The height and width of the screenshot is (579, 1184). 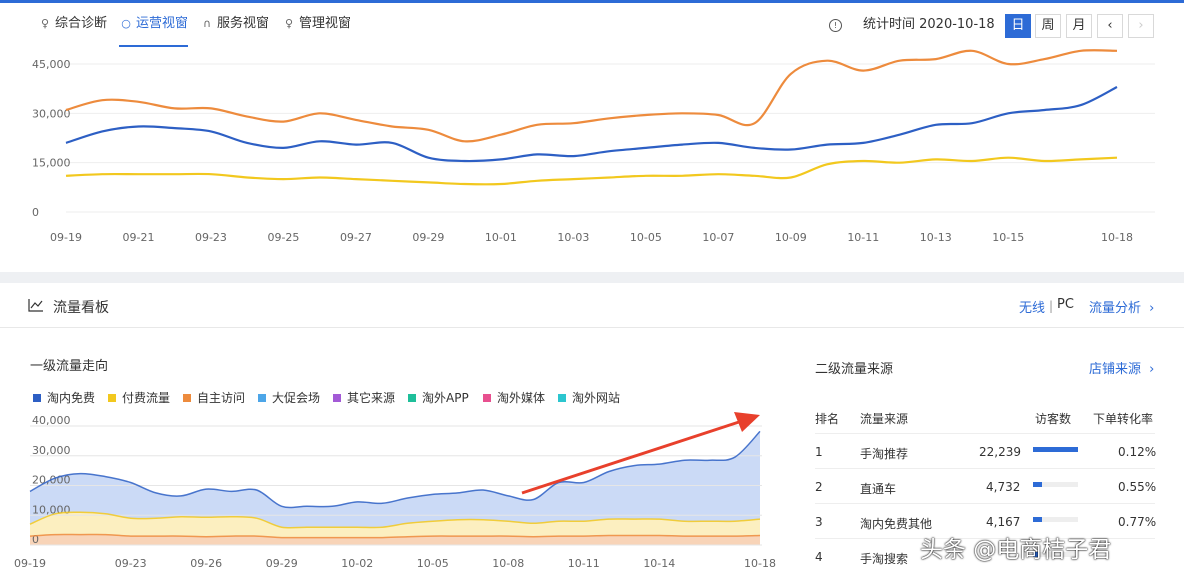 What do you see at coordinates (356, 237) in the screenshot?
I see `x-tick-label: 09-27` at bounding box center [356, 237].